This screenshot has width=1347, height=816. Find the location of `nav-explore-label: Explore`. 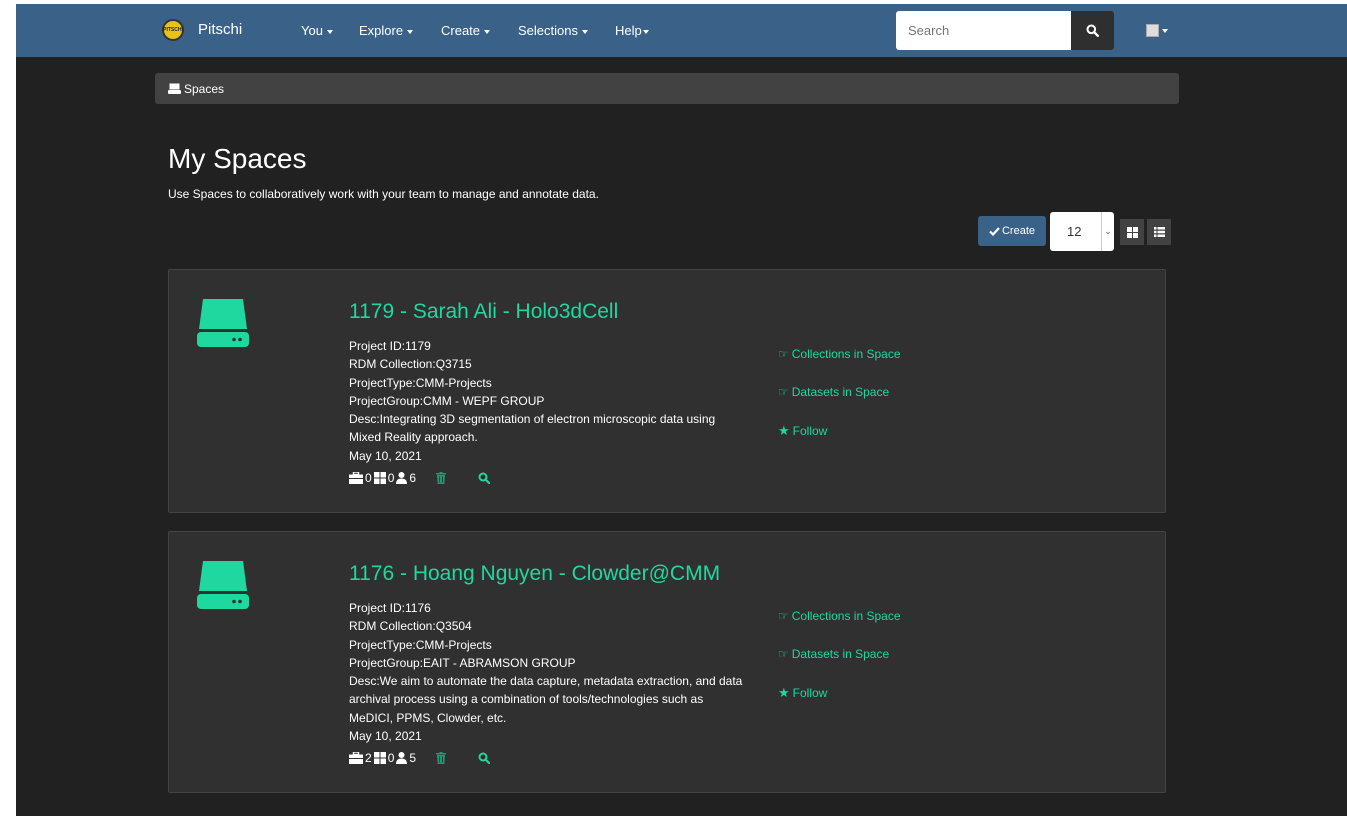

nav-explore-label: Explore is located at coordinates (381, 30).